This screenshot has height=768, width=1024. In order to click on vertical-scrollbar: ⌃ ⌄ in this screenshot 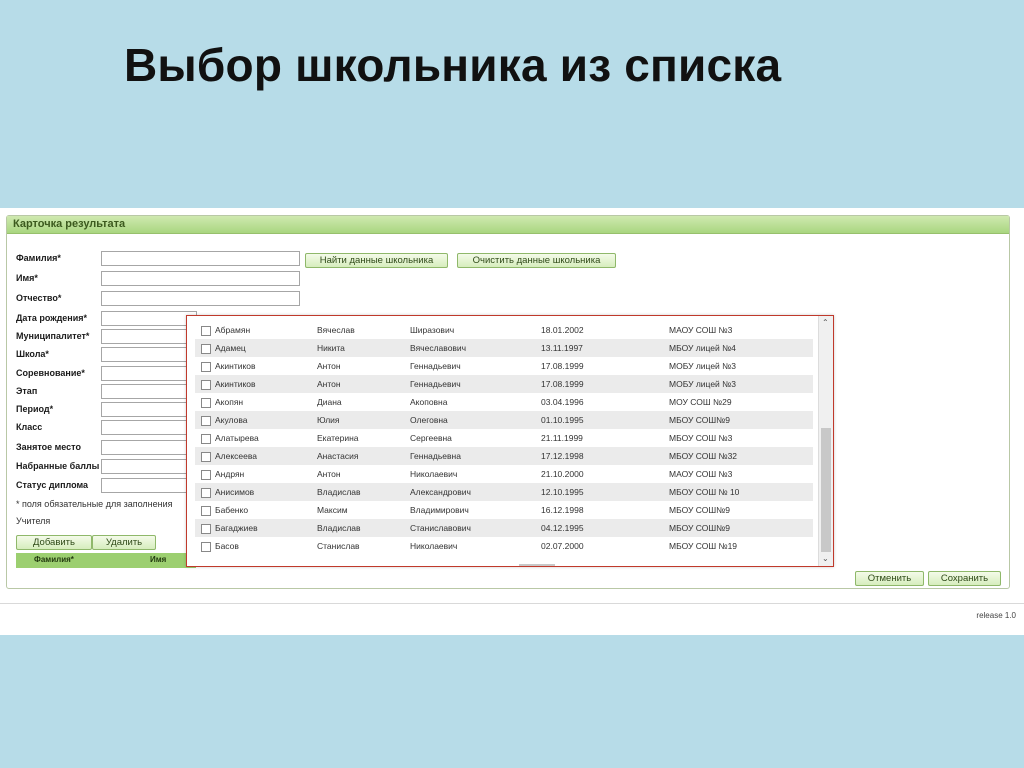, I will do `click(825, 441)`.